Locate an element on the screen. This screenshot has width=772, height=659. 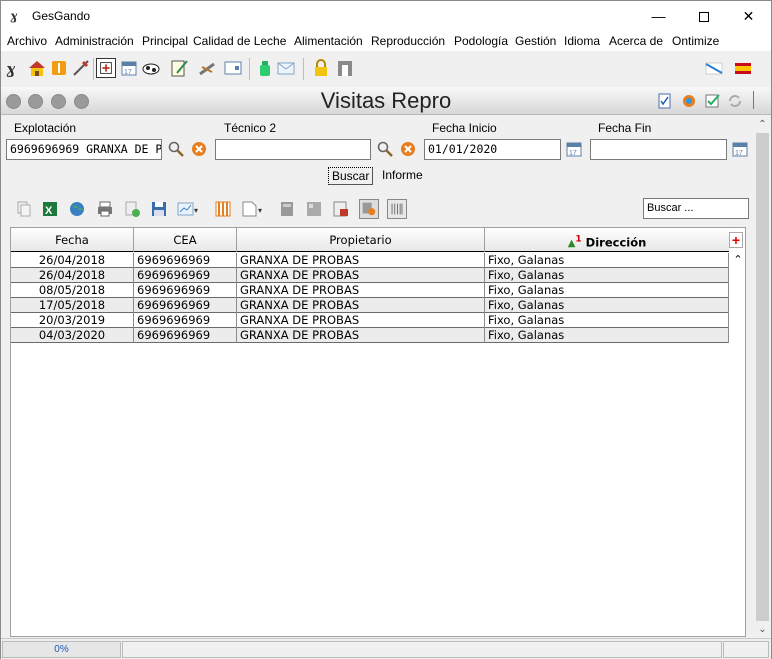
print-icon is located at coordinates (105, 209).